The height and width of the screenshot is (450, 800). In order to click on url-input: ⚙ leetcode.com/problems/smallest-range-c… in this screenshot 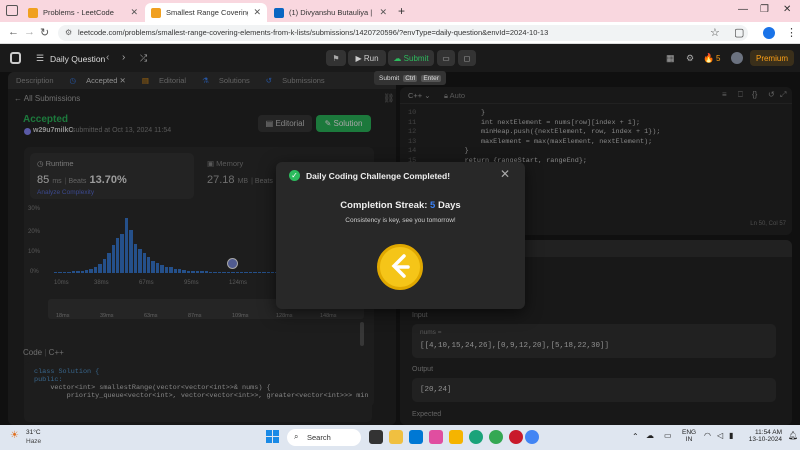, I will do `click(403, 33)`.